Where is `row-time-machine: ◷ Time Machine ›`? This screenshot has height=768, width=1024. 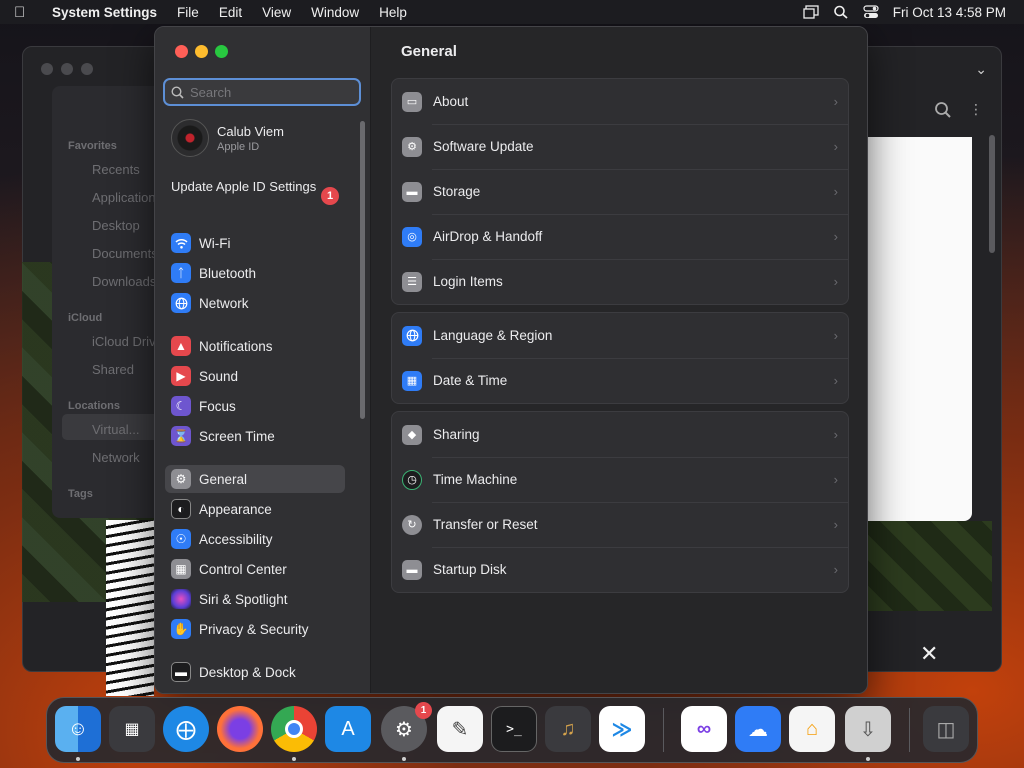 row-time-machine: ◷ Time Machine › is located at coordinates (620, 479).